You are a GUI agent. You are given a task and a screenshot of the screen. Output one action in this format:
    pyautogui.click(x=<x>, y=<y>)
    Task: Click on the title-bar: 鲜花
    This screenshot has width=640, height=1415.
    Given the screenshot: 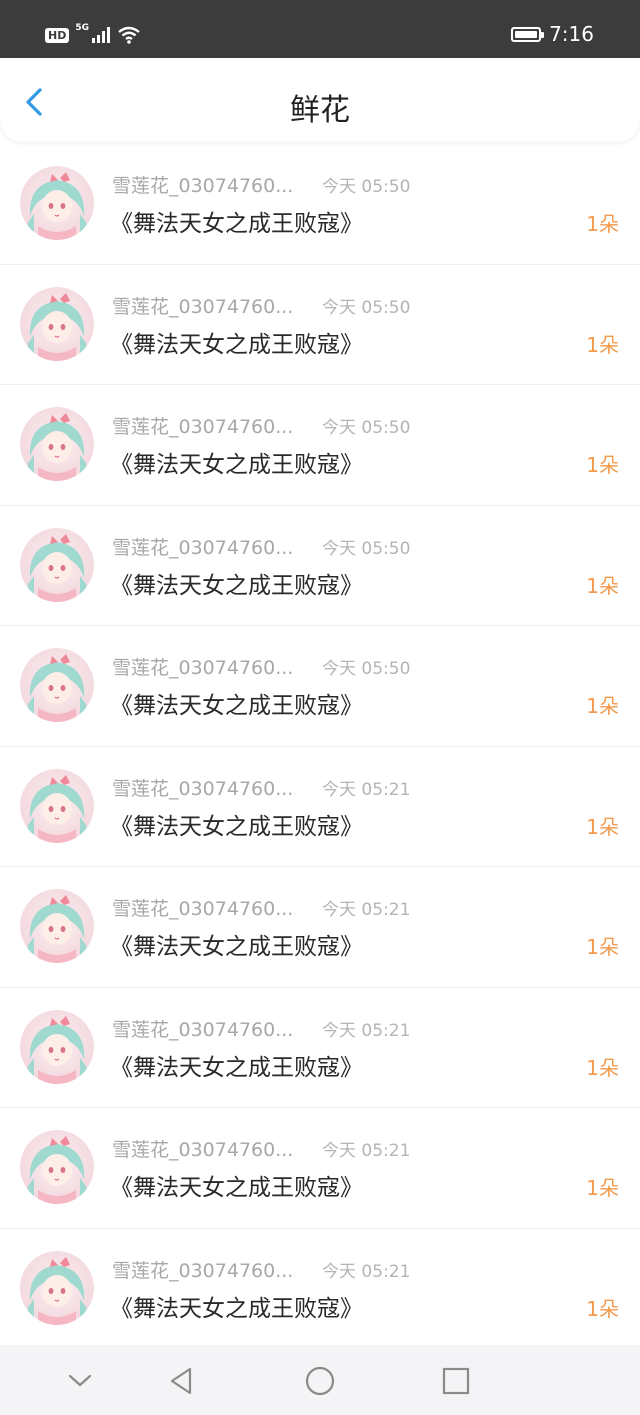 What is the action you would take?
    pyautogui.click(x=320, y=100)
    